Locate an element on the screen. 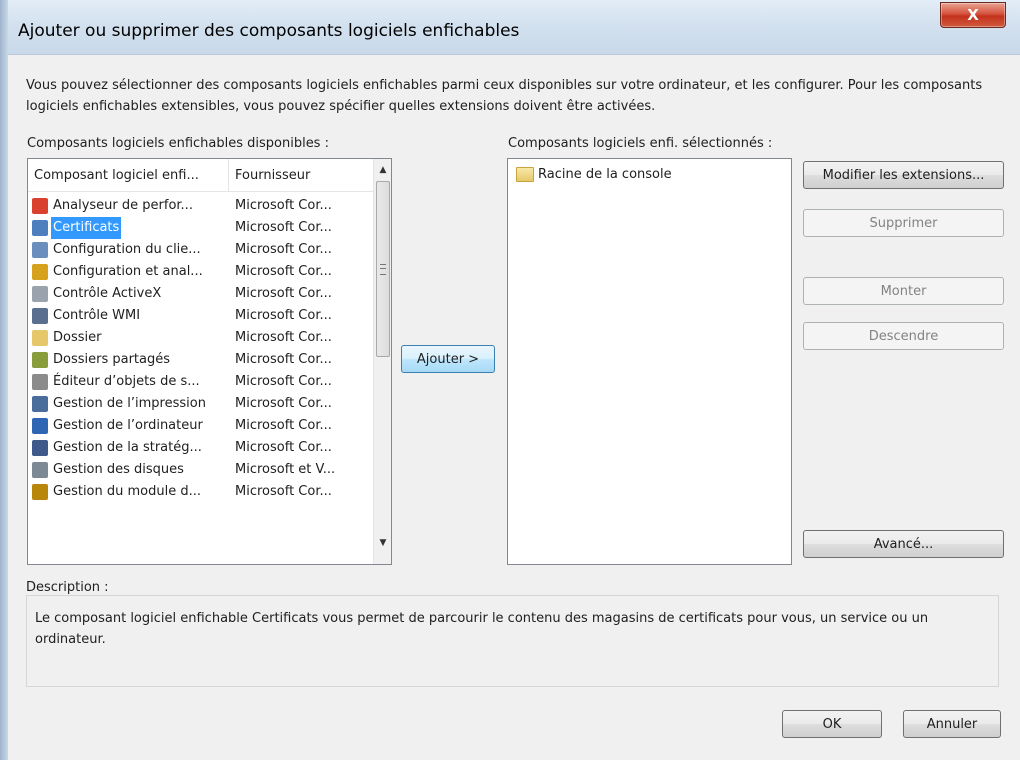 The height and width of the screenshot is (760, 1020). scroll-down-icon: ▼ is located at coordinates (382, 543).